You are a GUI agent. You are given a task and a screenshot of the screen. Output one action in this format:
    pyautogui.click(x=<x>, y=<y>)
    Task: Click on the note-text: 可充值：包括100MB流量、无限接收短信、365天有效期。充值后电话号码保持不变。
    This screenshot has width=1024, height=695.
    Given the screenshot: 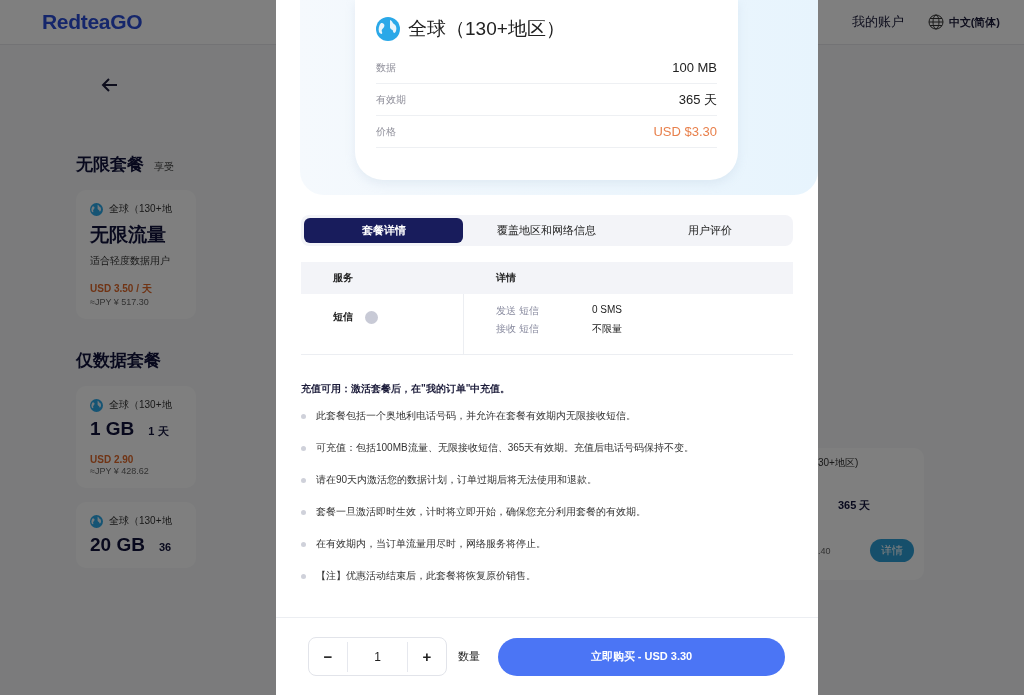 What is the action you would take?
    pyautogui.click(x=505, y=448)
    